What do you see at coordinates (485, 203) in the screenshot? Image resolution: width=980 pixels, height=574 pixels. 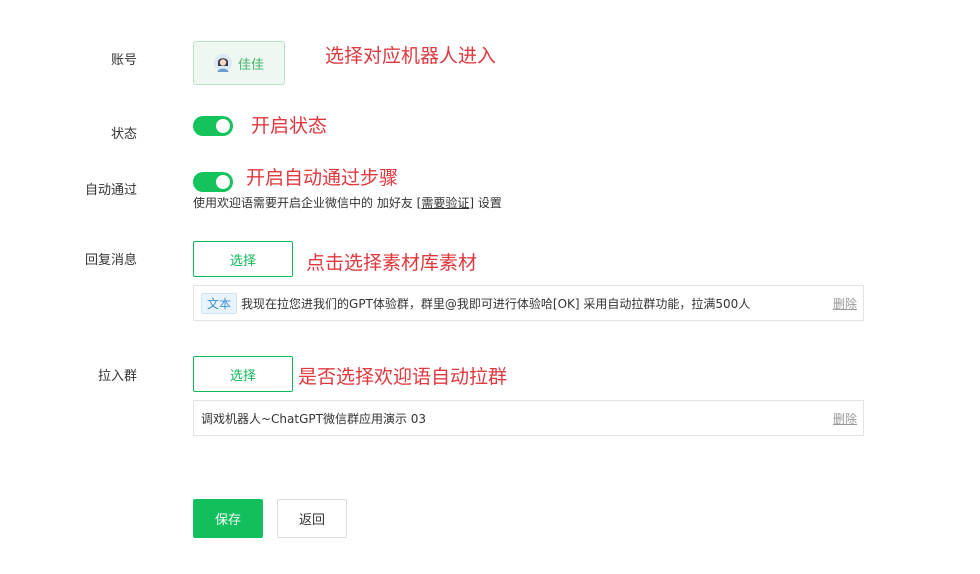 I see `hint-suffix: ] 设置` at bounding box center [485, 203].